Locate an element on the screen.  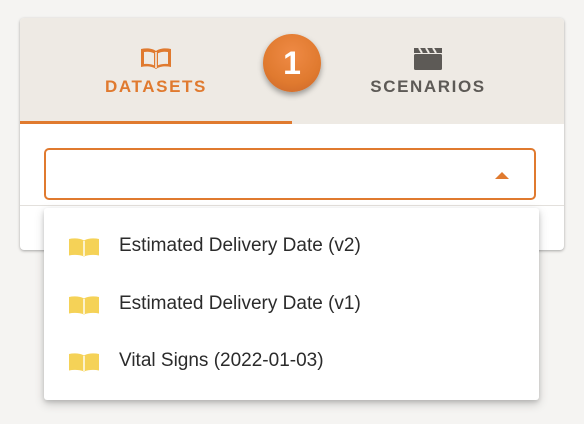
tab-scenarios: SCENARIOS is located at coordinates (428, 71).